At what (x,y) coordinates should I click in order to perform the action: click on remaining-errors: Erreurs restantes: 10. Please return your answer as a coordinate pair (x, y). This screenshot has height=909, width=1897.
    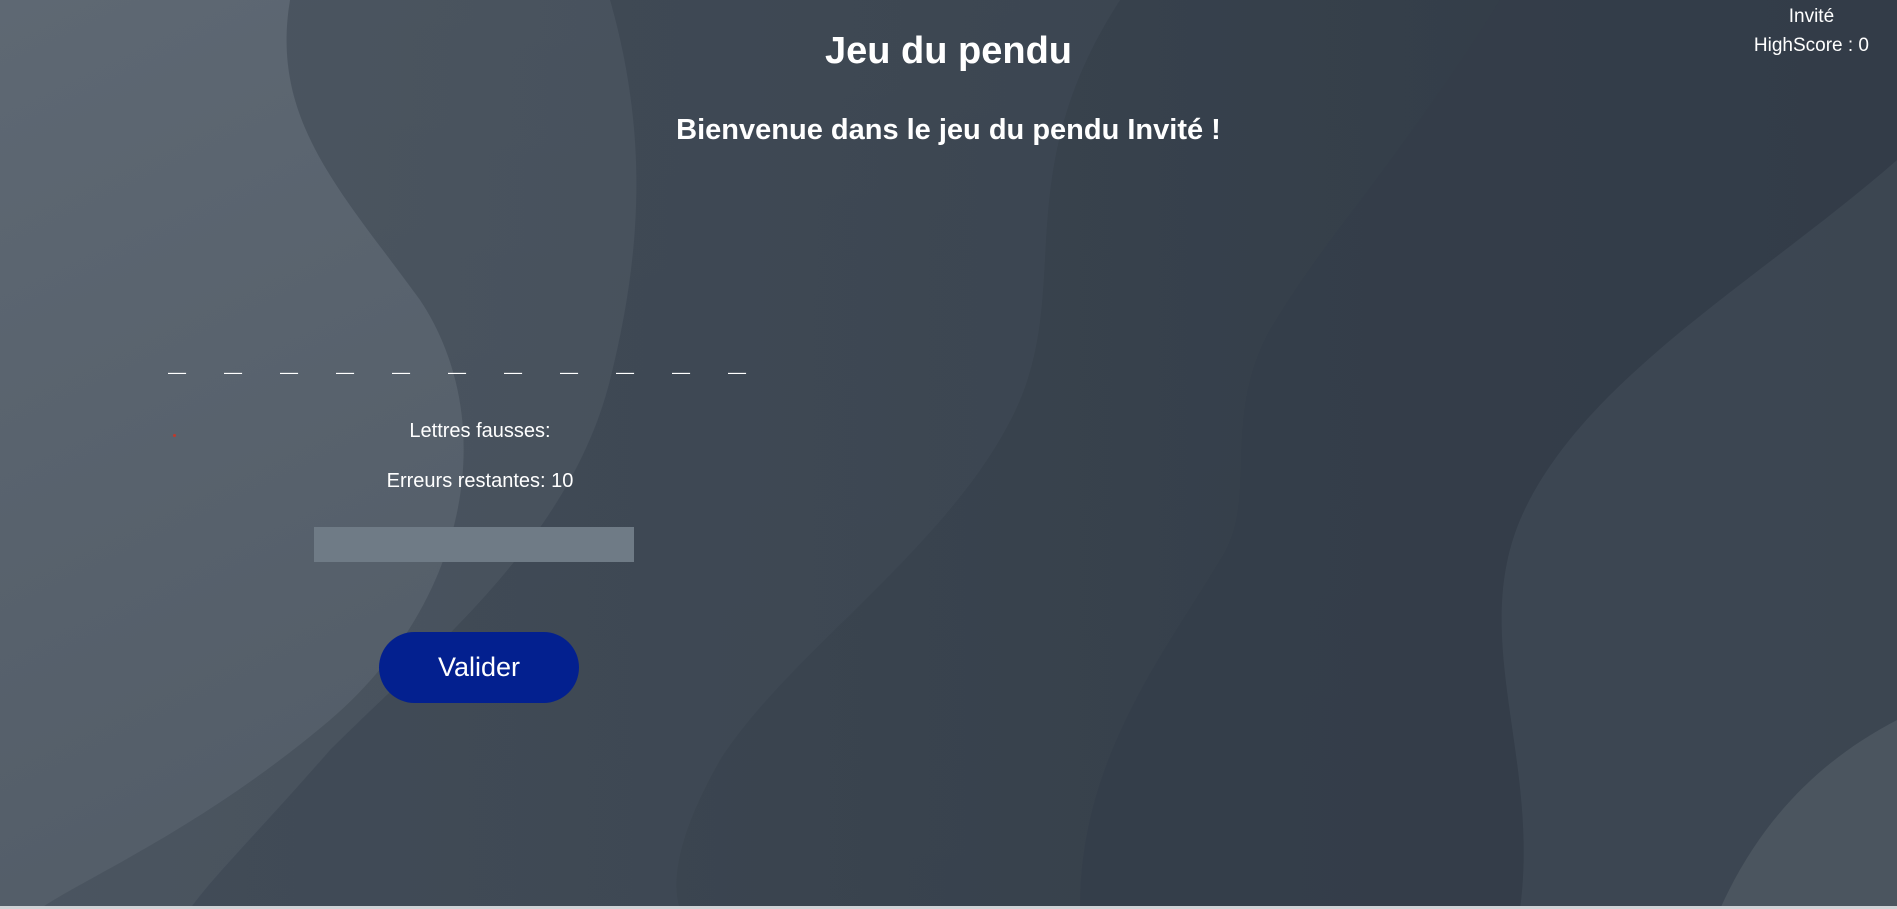
    Looking at the image, I should click on (480, 481).